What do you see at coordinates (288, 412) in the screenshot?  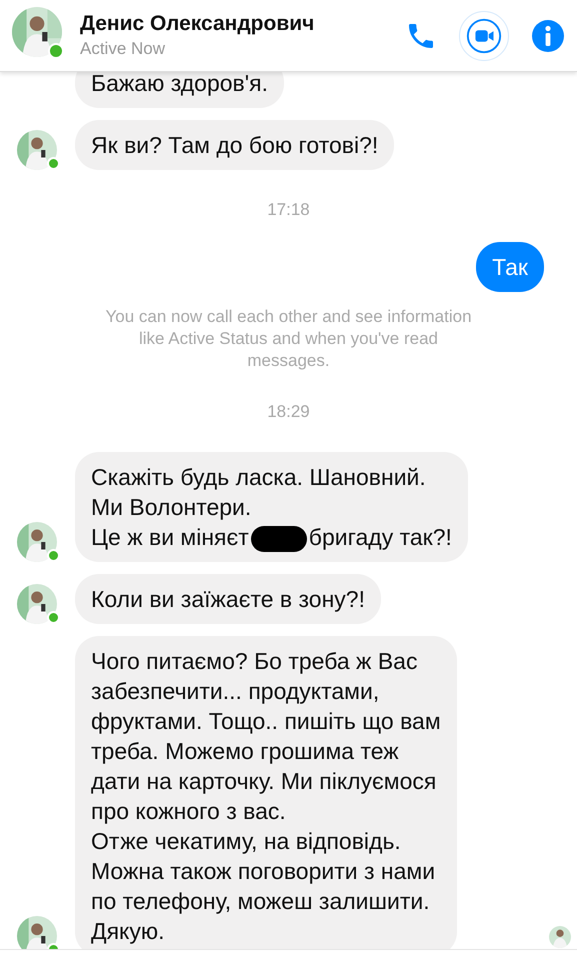 I see `timestamp: 18:29` at bounding box center [288, 412].